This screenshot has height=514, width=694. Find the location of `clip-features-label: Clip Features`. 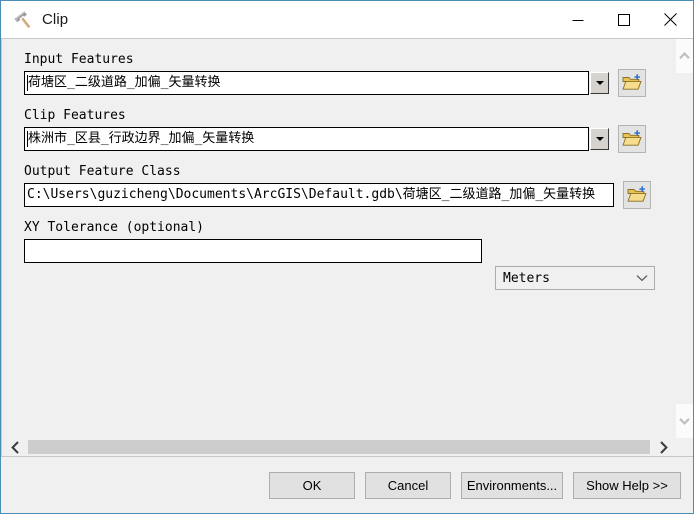

clip-features-label: Clip Features is located at coordinates (75, 115).